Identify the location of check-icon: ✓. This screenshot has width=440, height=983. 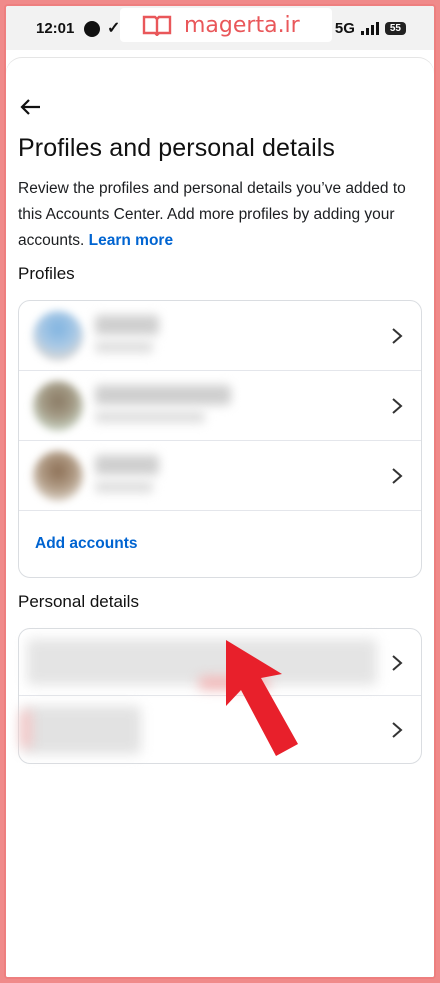
(114, 28).